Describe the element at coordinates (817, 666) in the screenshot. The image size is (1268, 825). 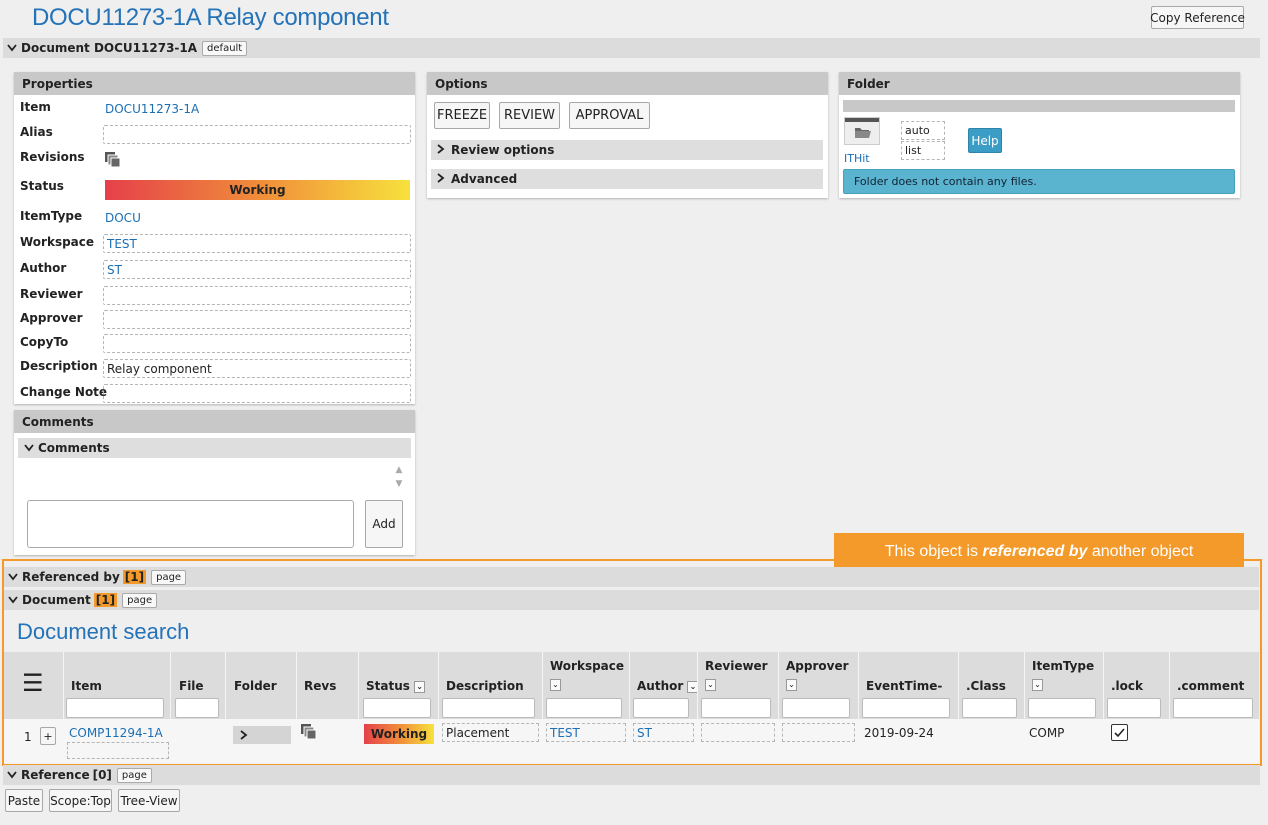
I see `col-approver: Approver` at that location.